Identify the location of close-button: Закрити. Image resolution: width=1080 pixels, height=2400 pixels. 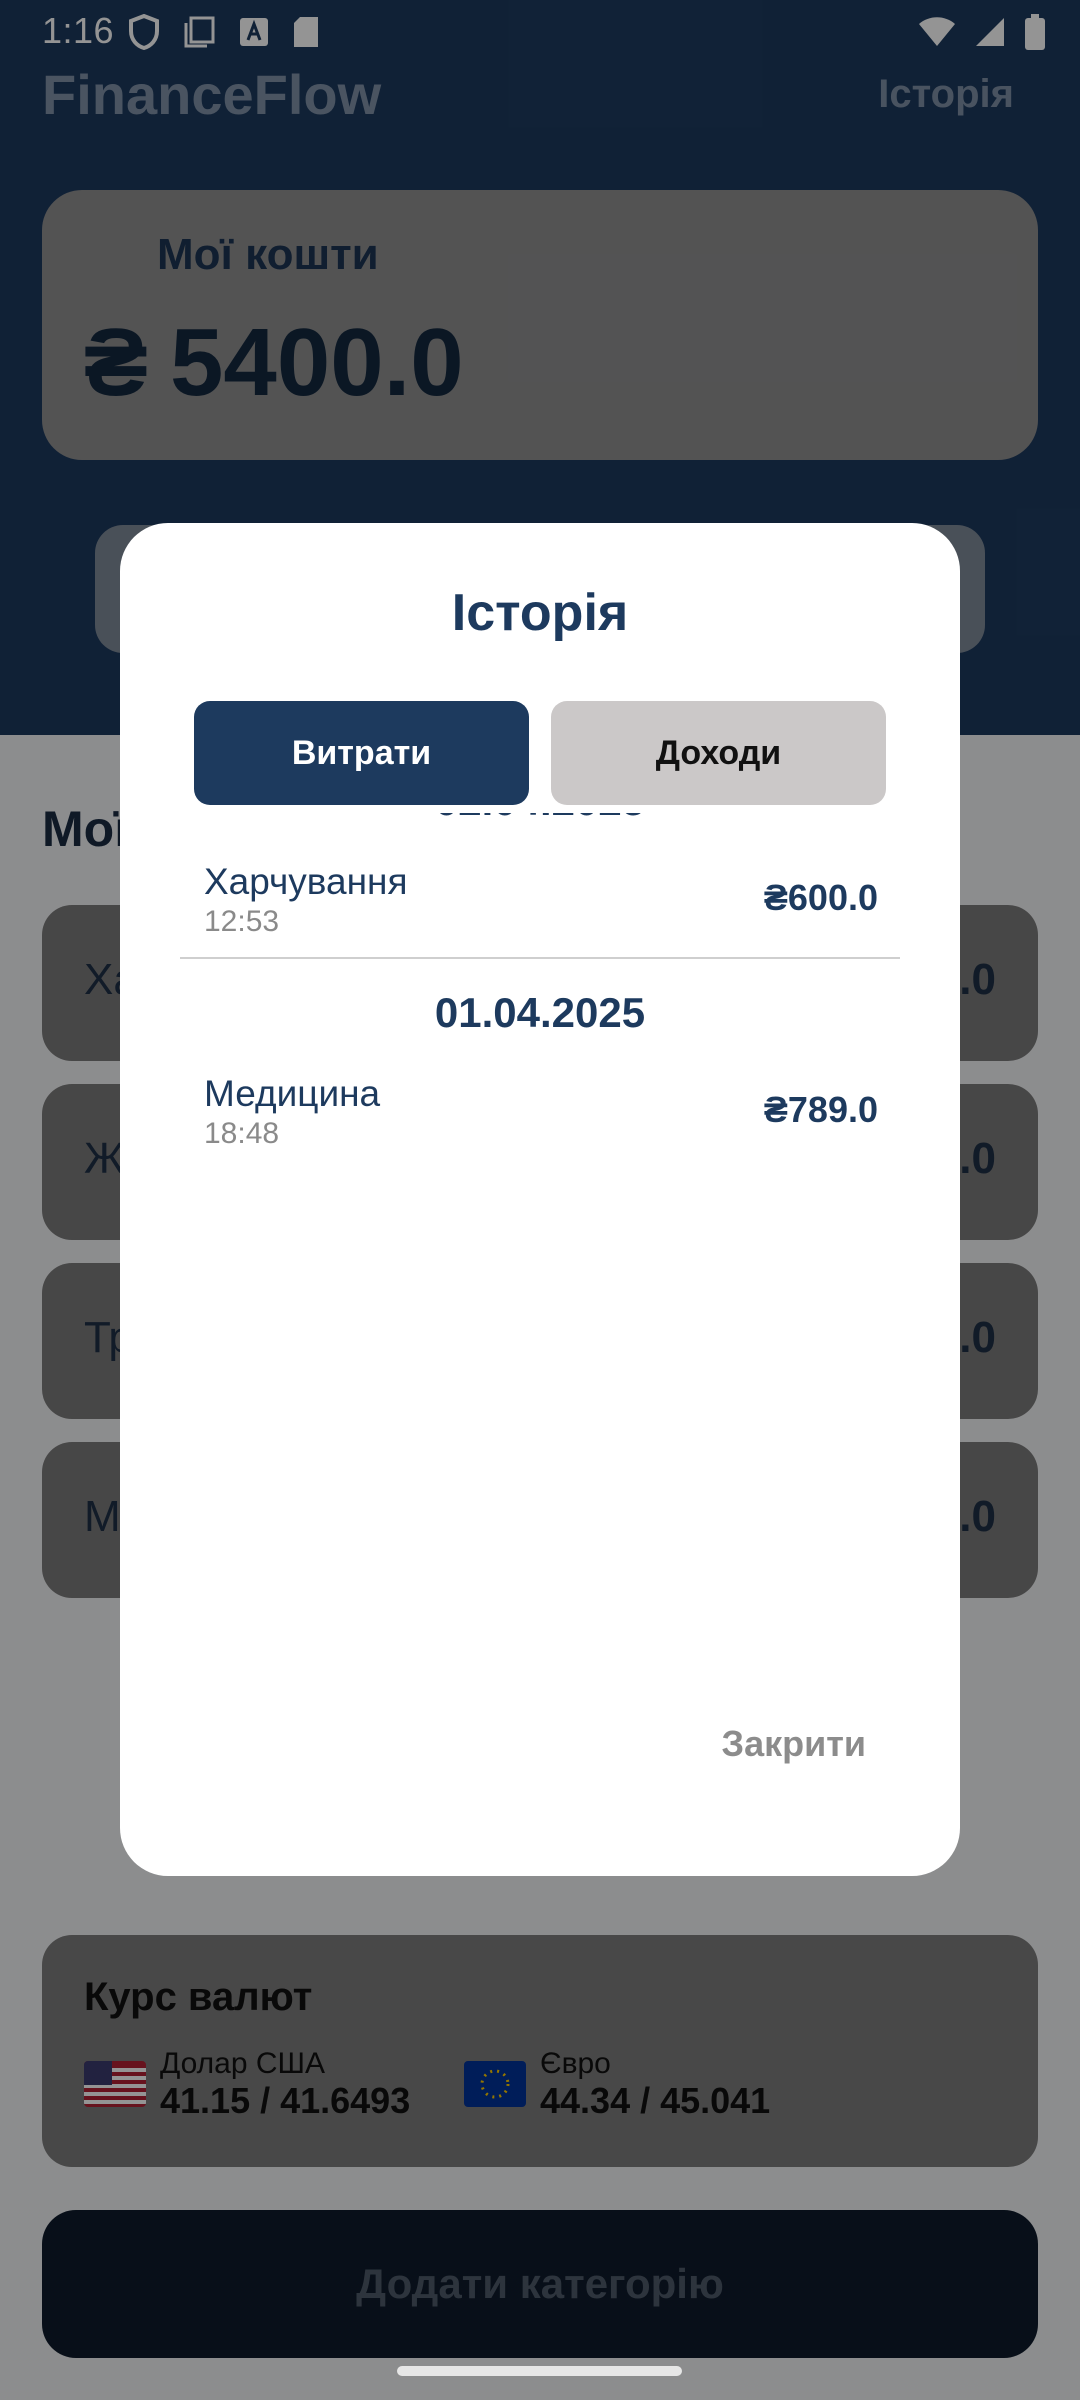
(794, 1744).